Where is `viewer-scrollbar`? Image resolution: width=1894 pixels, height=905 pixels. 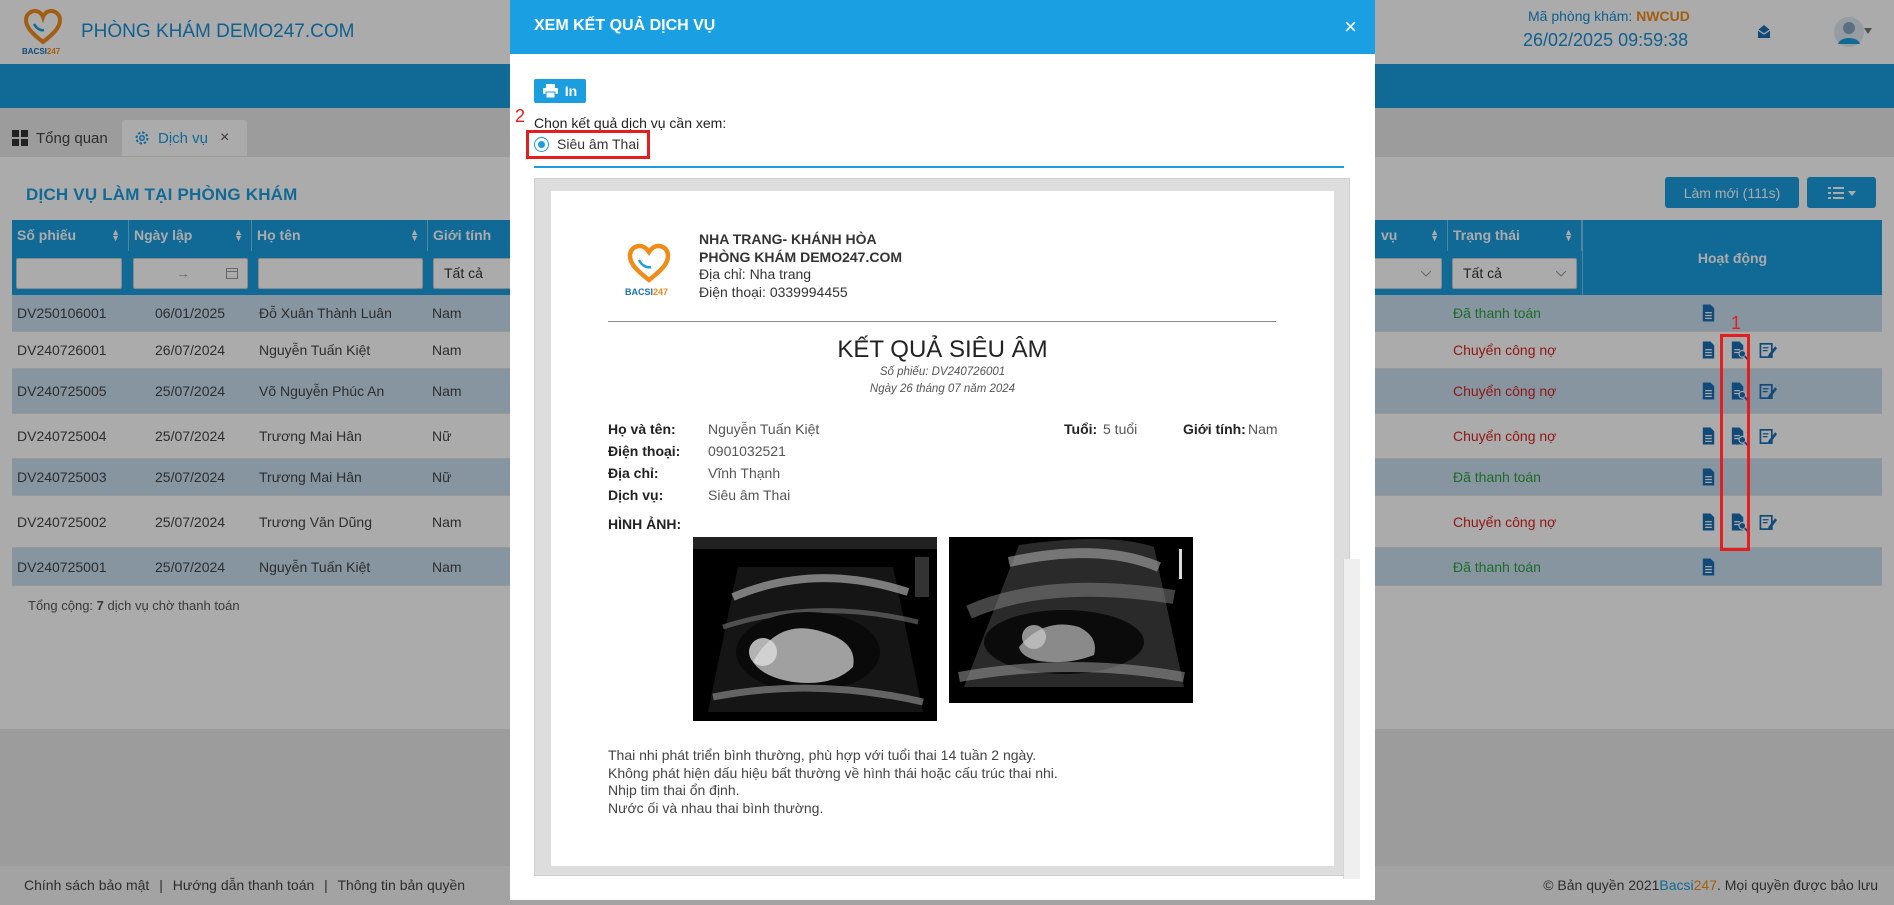
viewer-scrollbar is located at coordinates (1351, 719).